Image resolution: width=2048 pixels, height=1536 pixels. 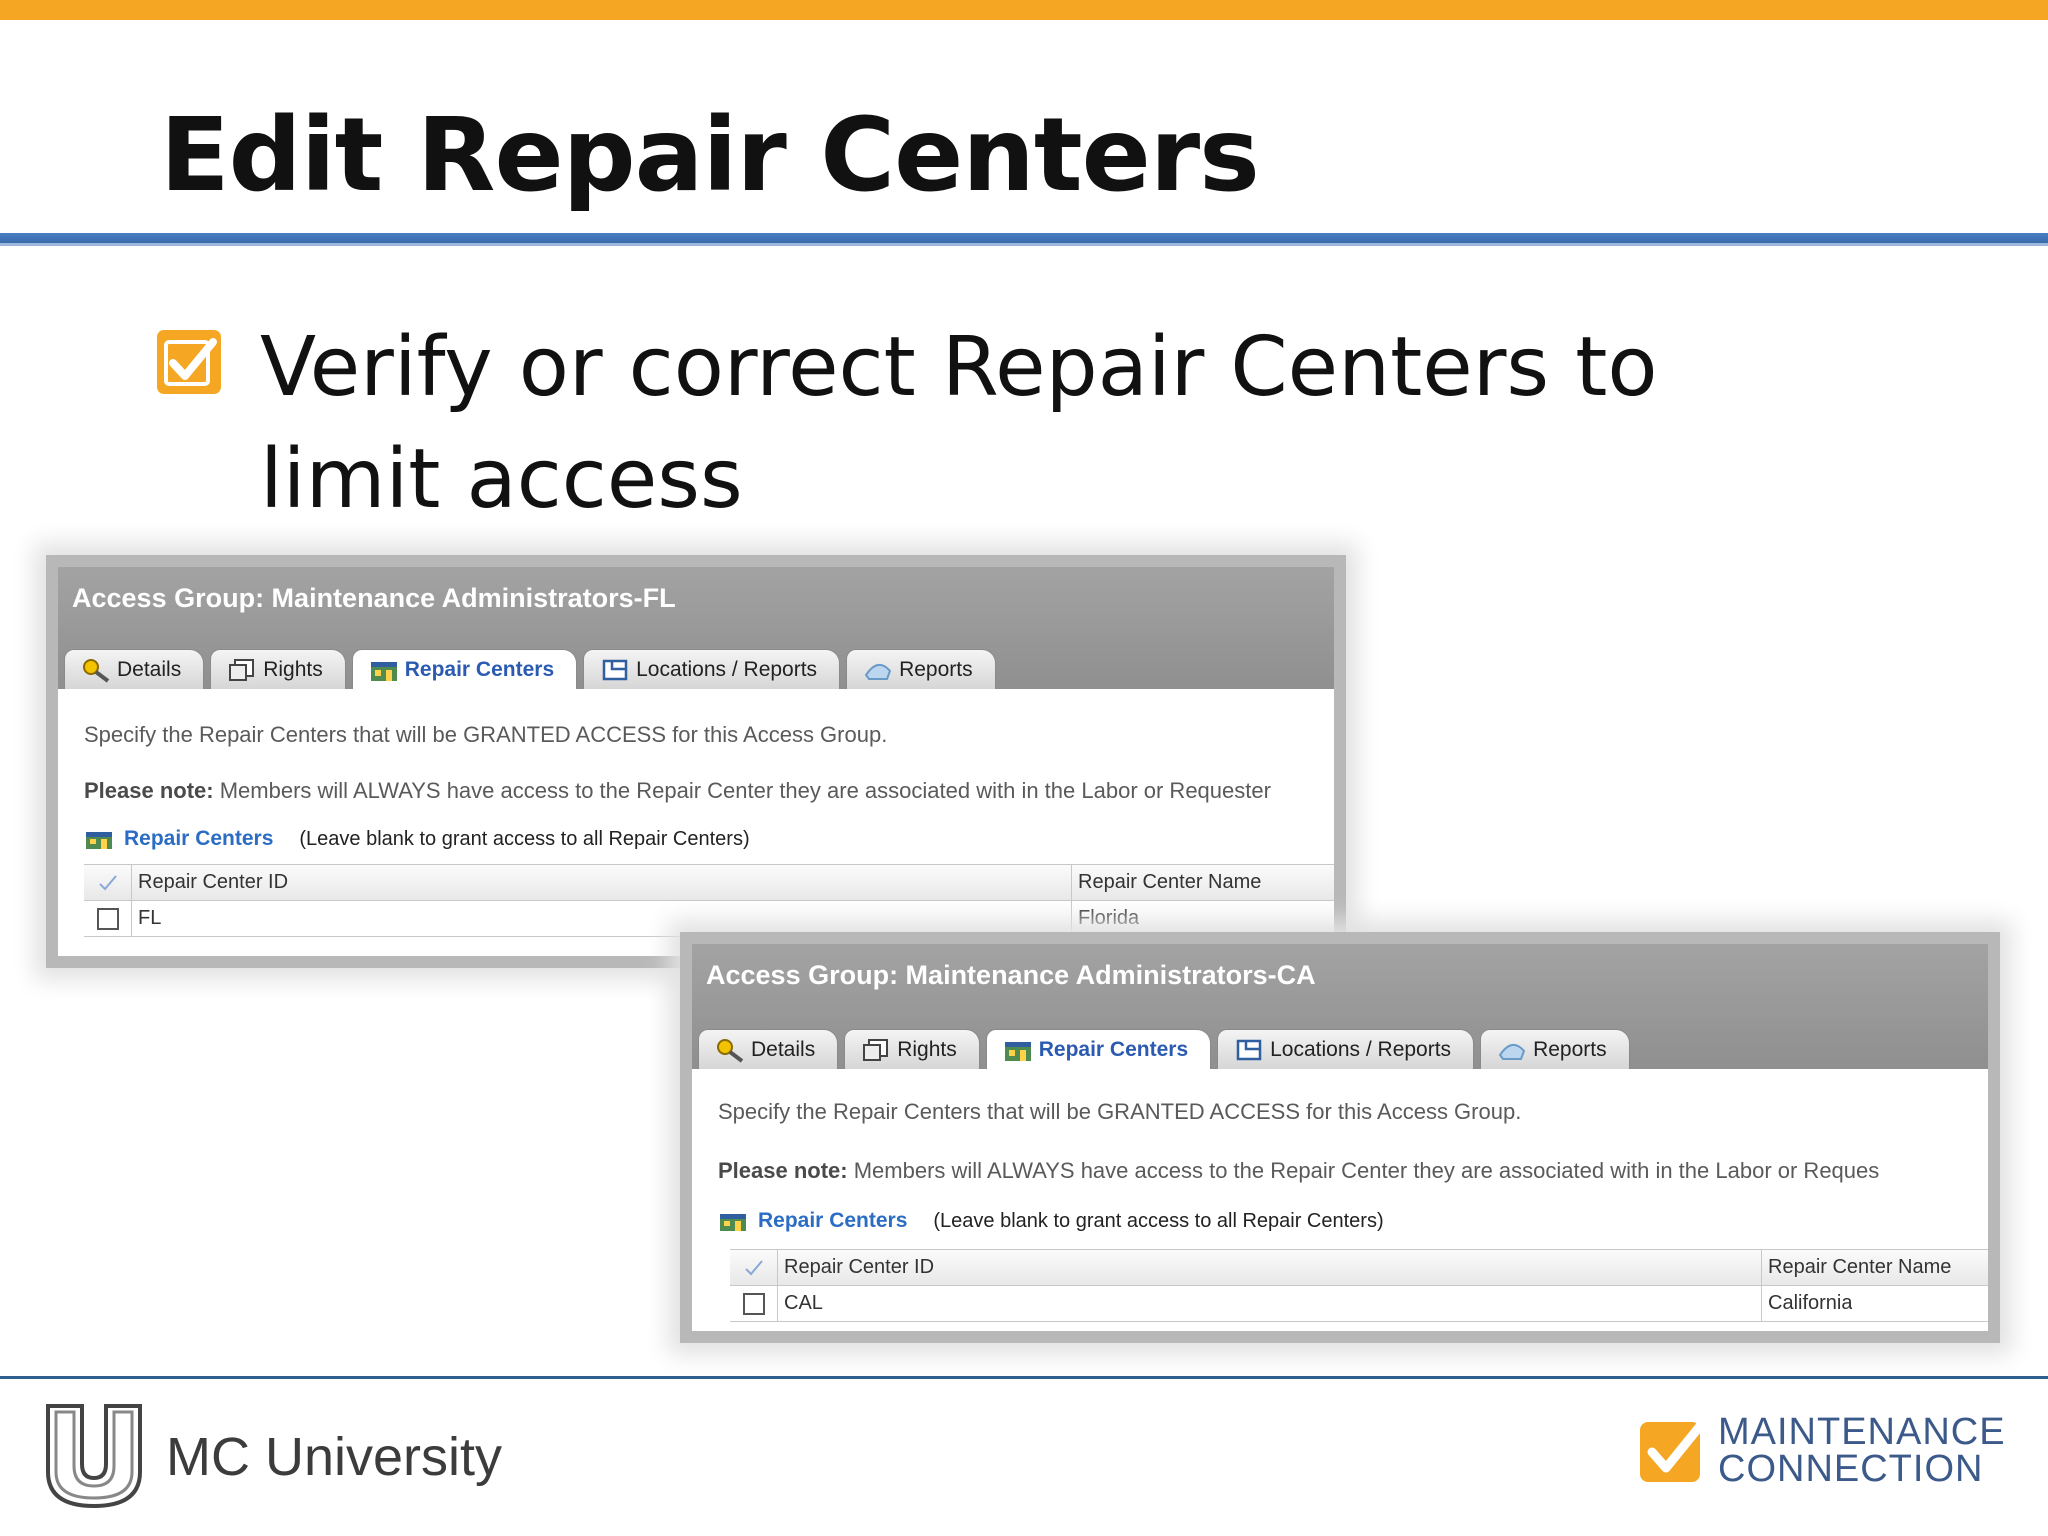 What do you see at coordinates (1672, 1451) in the screenshot?
I see `maintenance-connection-logo` at bounding box center [1672, 1451].